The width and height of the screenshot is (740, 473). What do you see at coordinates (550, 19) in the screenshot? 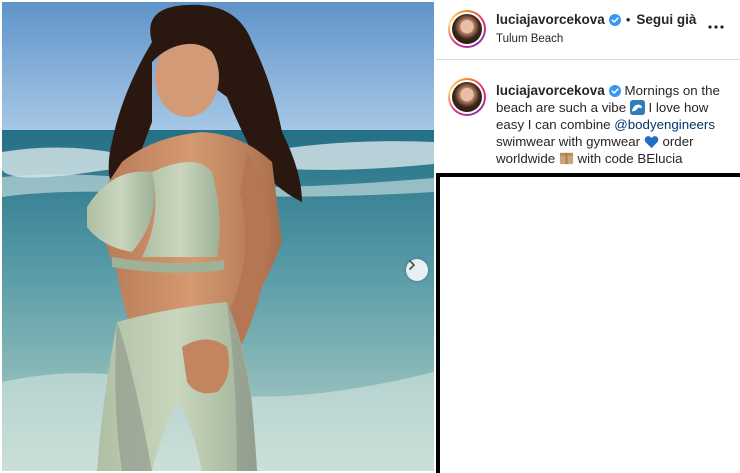
I see `author-username: luciajavorcekova` at bounding box center [550, 19].